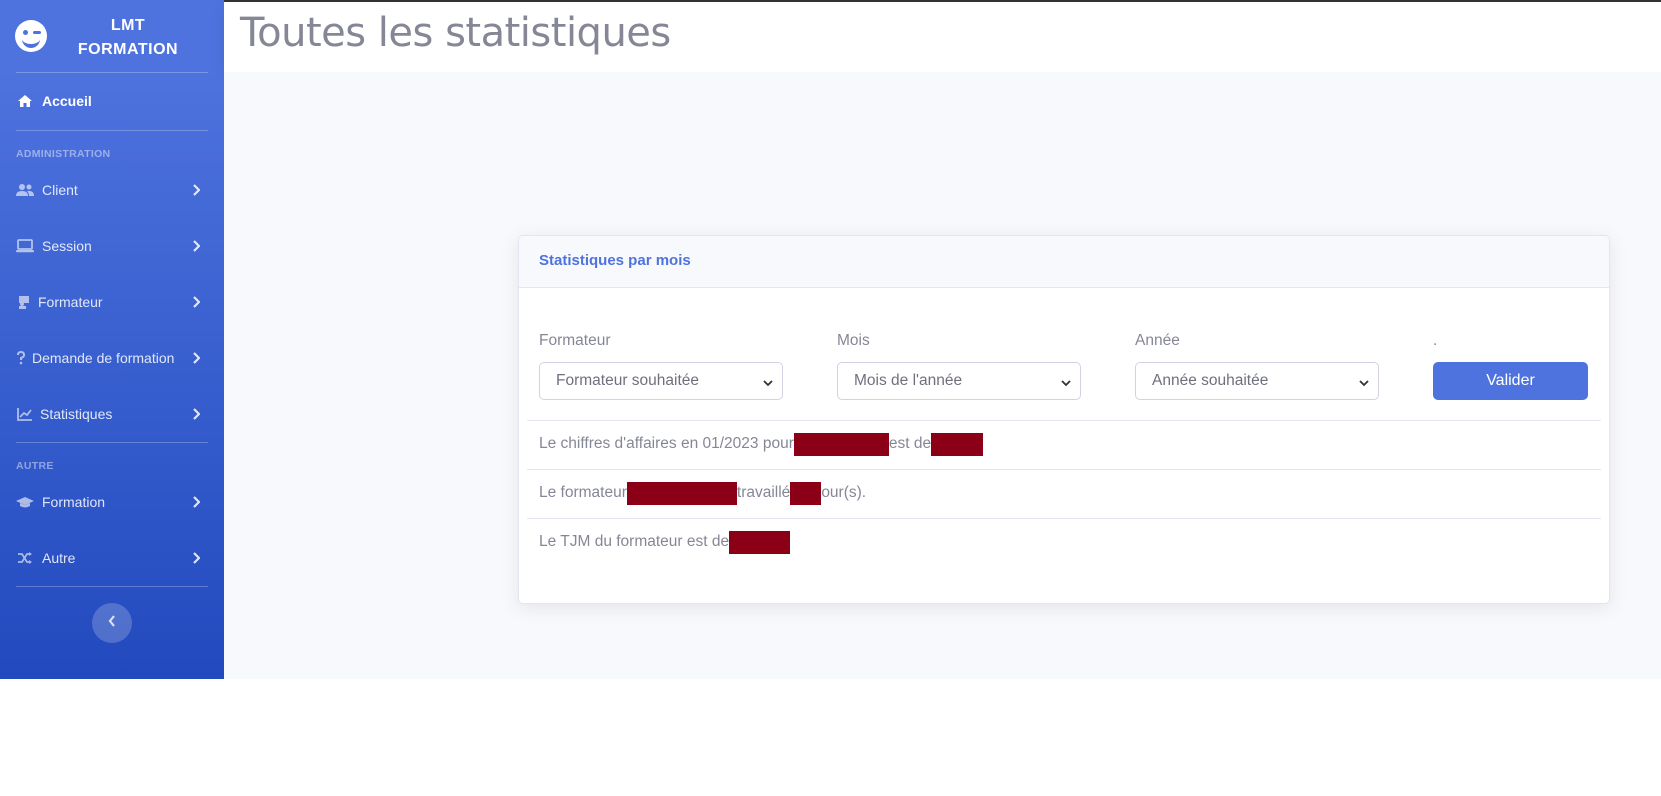 Image resolution: width=1661 pixels, height=796 pixels. What do you see at coordinates (21, 358) in the screenshot?
I see `question-icon` at bounding box center [21, 358].